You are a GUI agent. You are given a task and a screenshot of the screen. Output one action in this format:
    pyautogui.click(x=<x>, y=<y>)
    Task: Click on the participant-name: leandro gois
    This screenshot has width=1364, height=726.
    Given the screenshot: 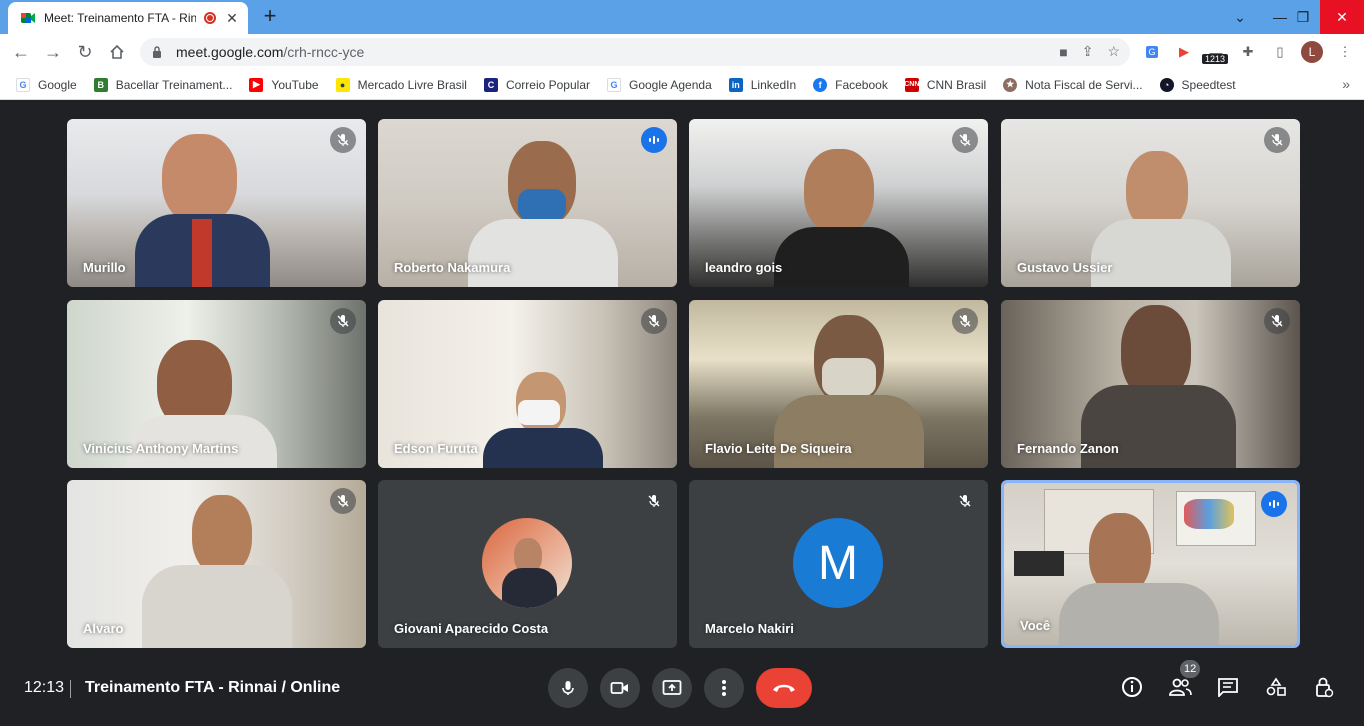 What is the action you would take?
    pyautogui.click(x=744, y=267)
    